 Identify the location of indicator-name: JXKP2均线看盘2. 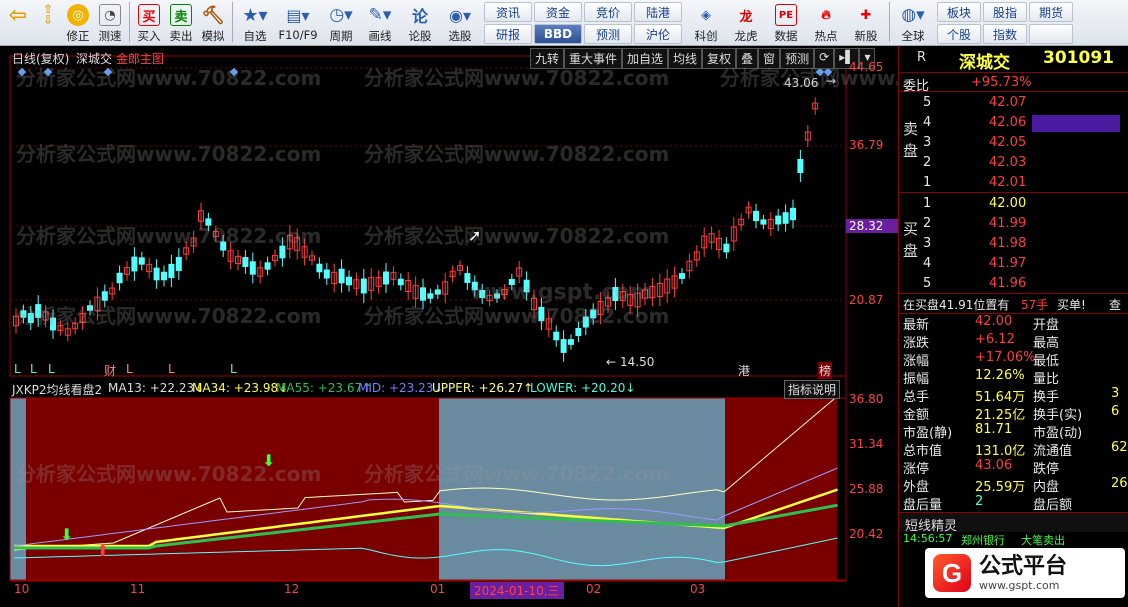
(57, 389).